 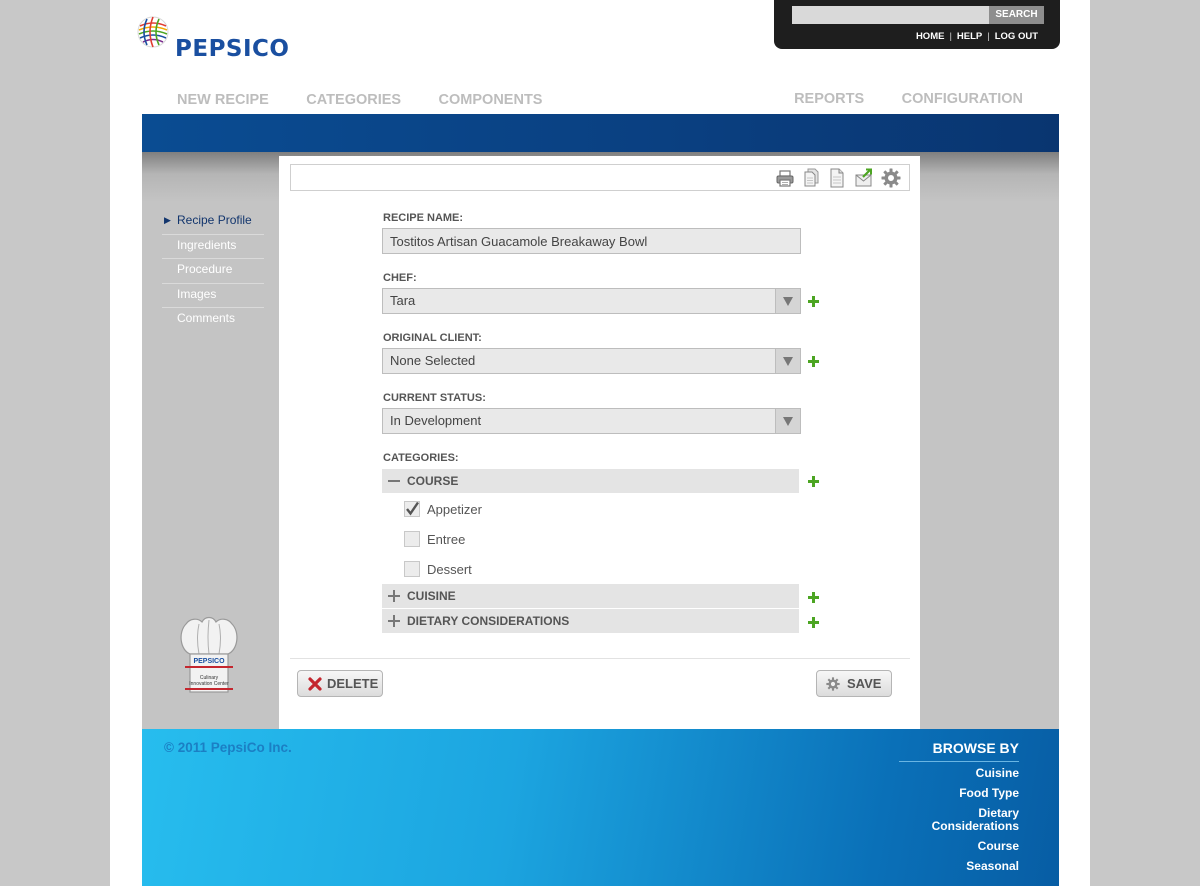 I want to click on browse-link-text: Dietary, so click(x=998, y=813).